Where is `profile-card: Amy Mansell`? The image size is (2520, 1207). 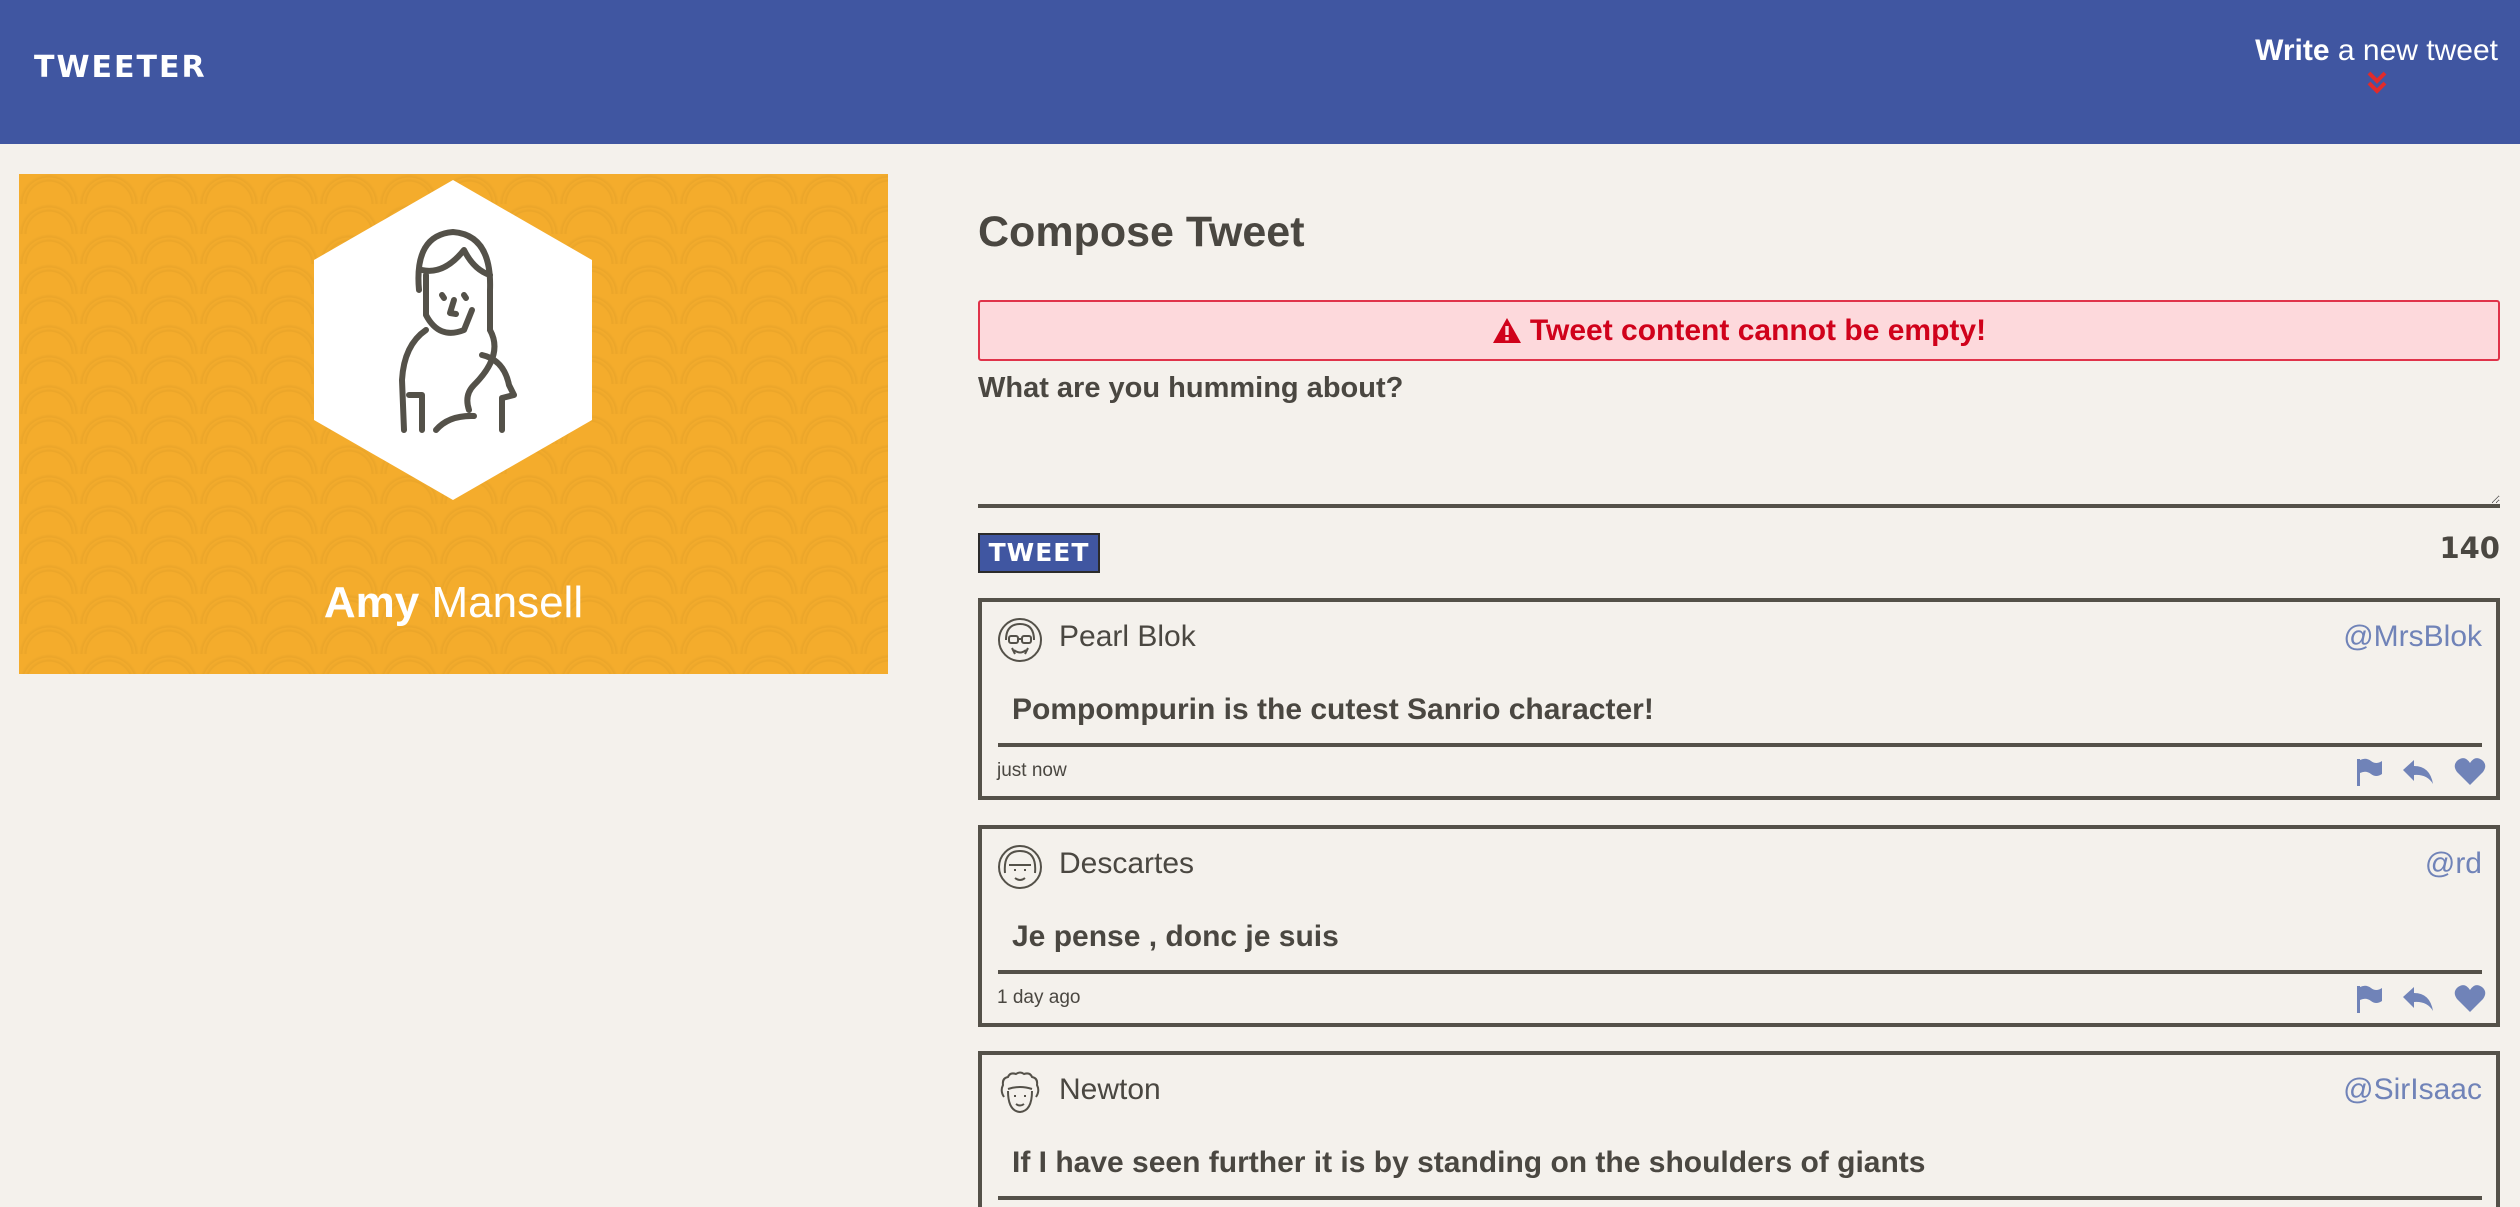
profile-card: Amy Mansell is located at coordinates (453, 424).